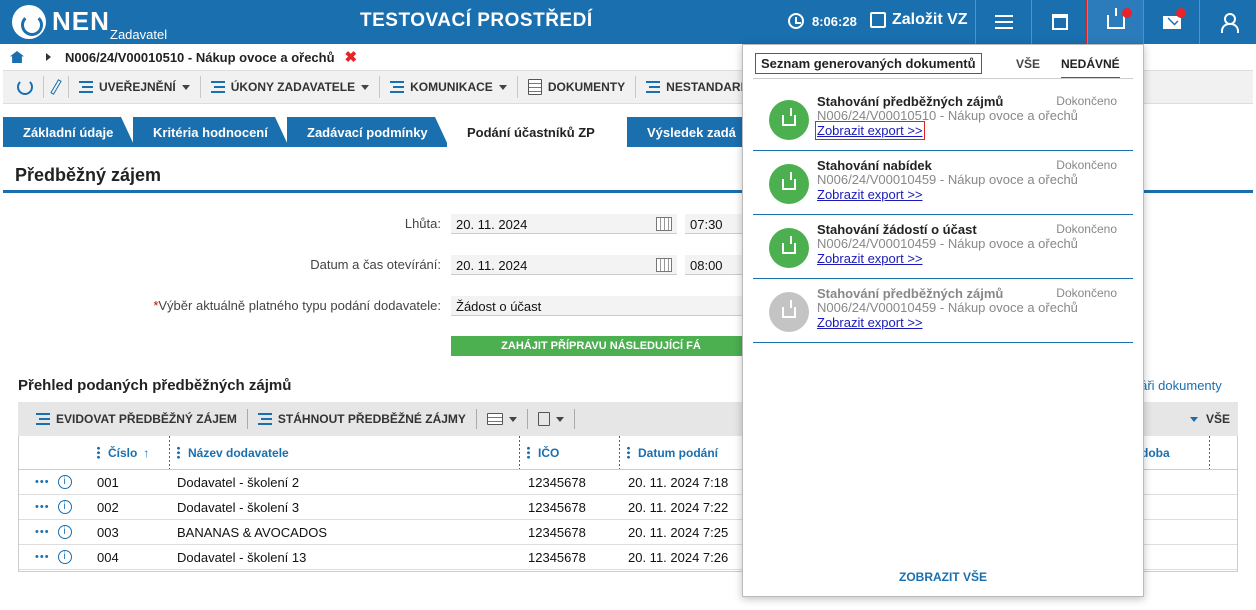  I want to click on session-time: 8:06:28, so click(834, 21).